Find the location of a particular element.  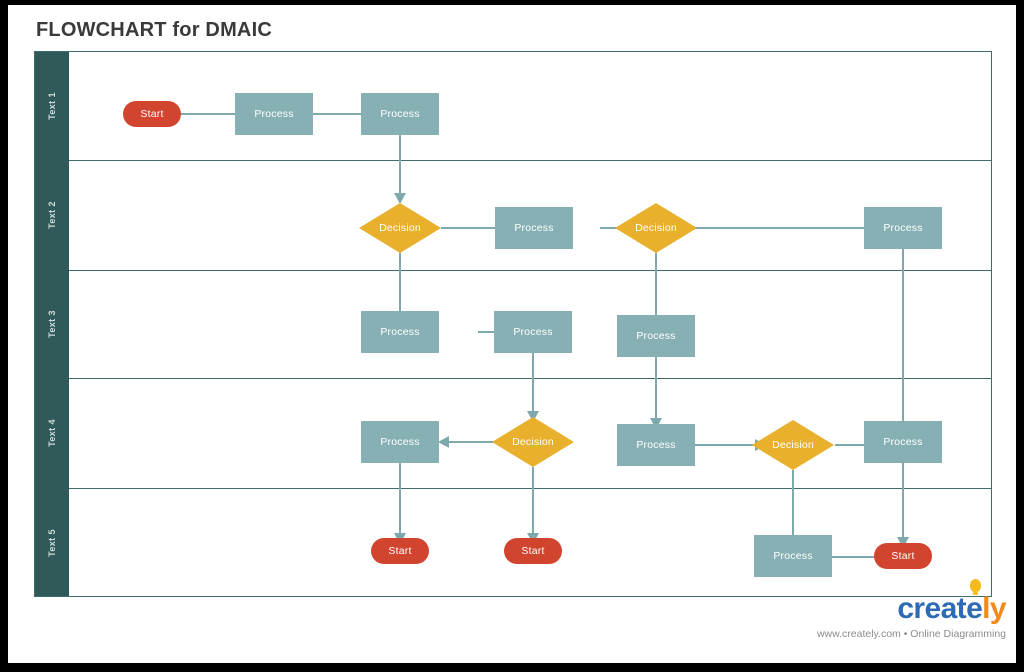

logo-text-part2: e is located at coordinates (974, 608).